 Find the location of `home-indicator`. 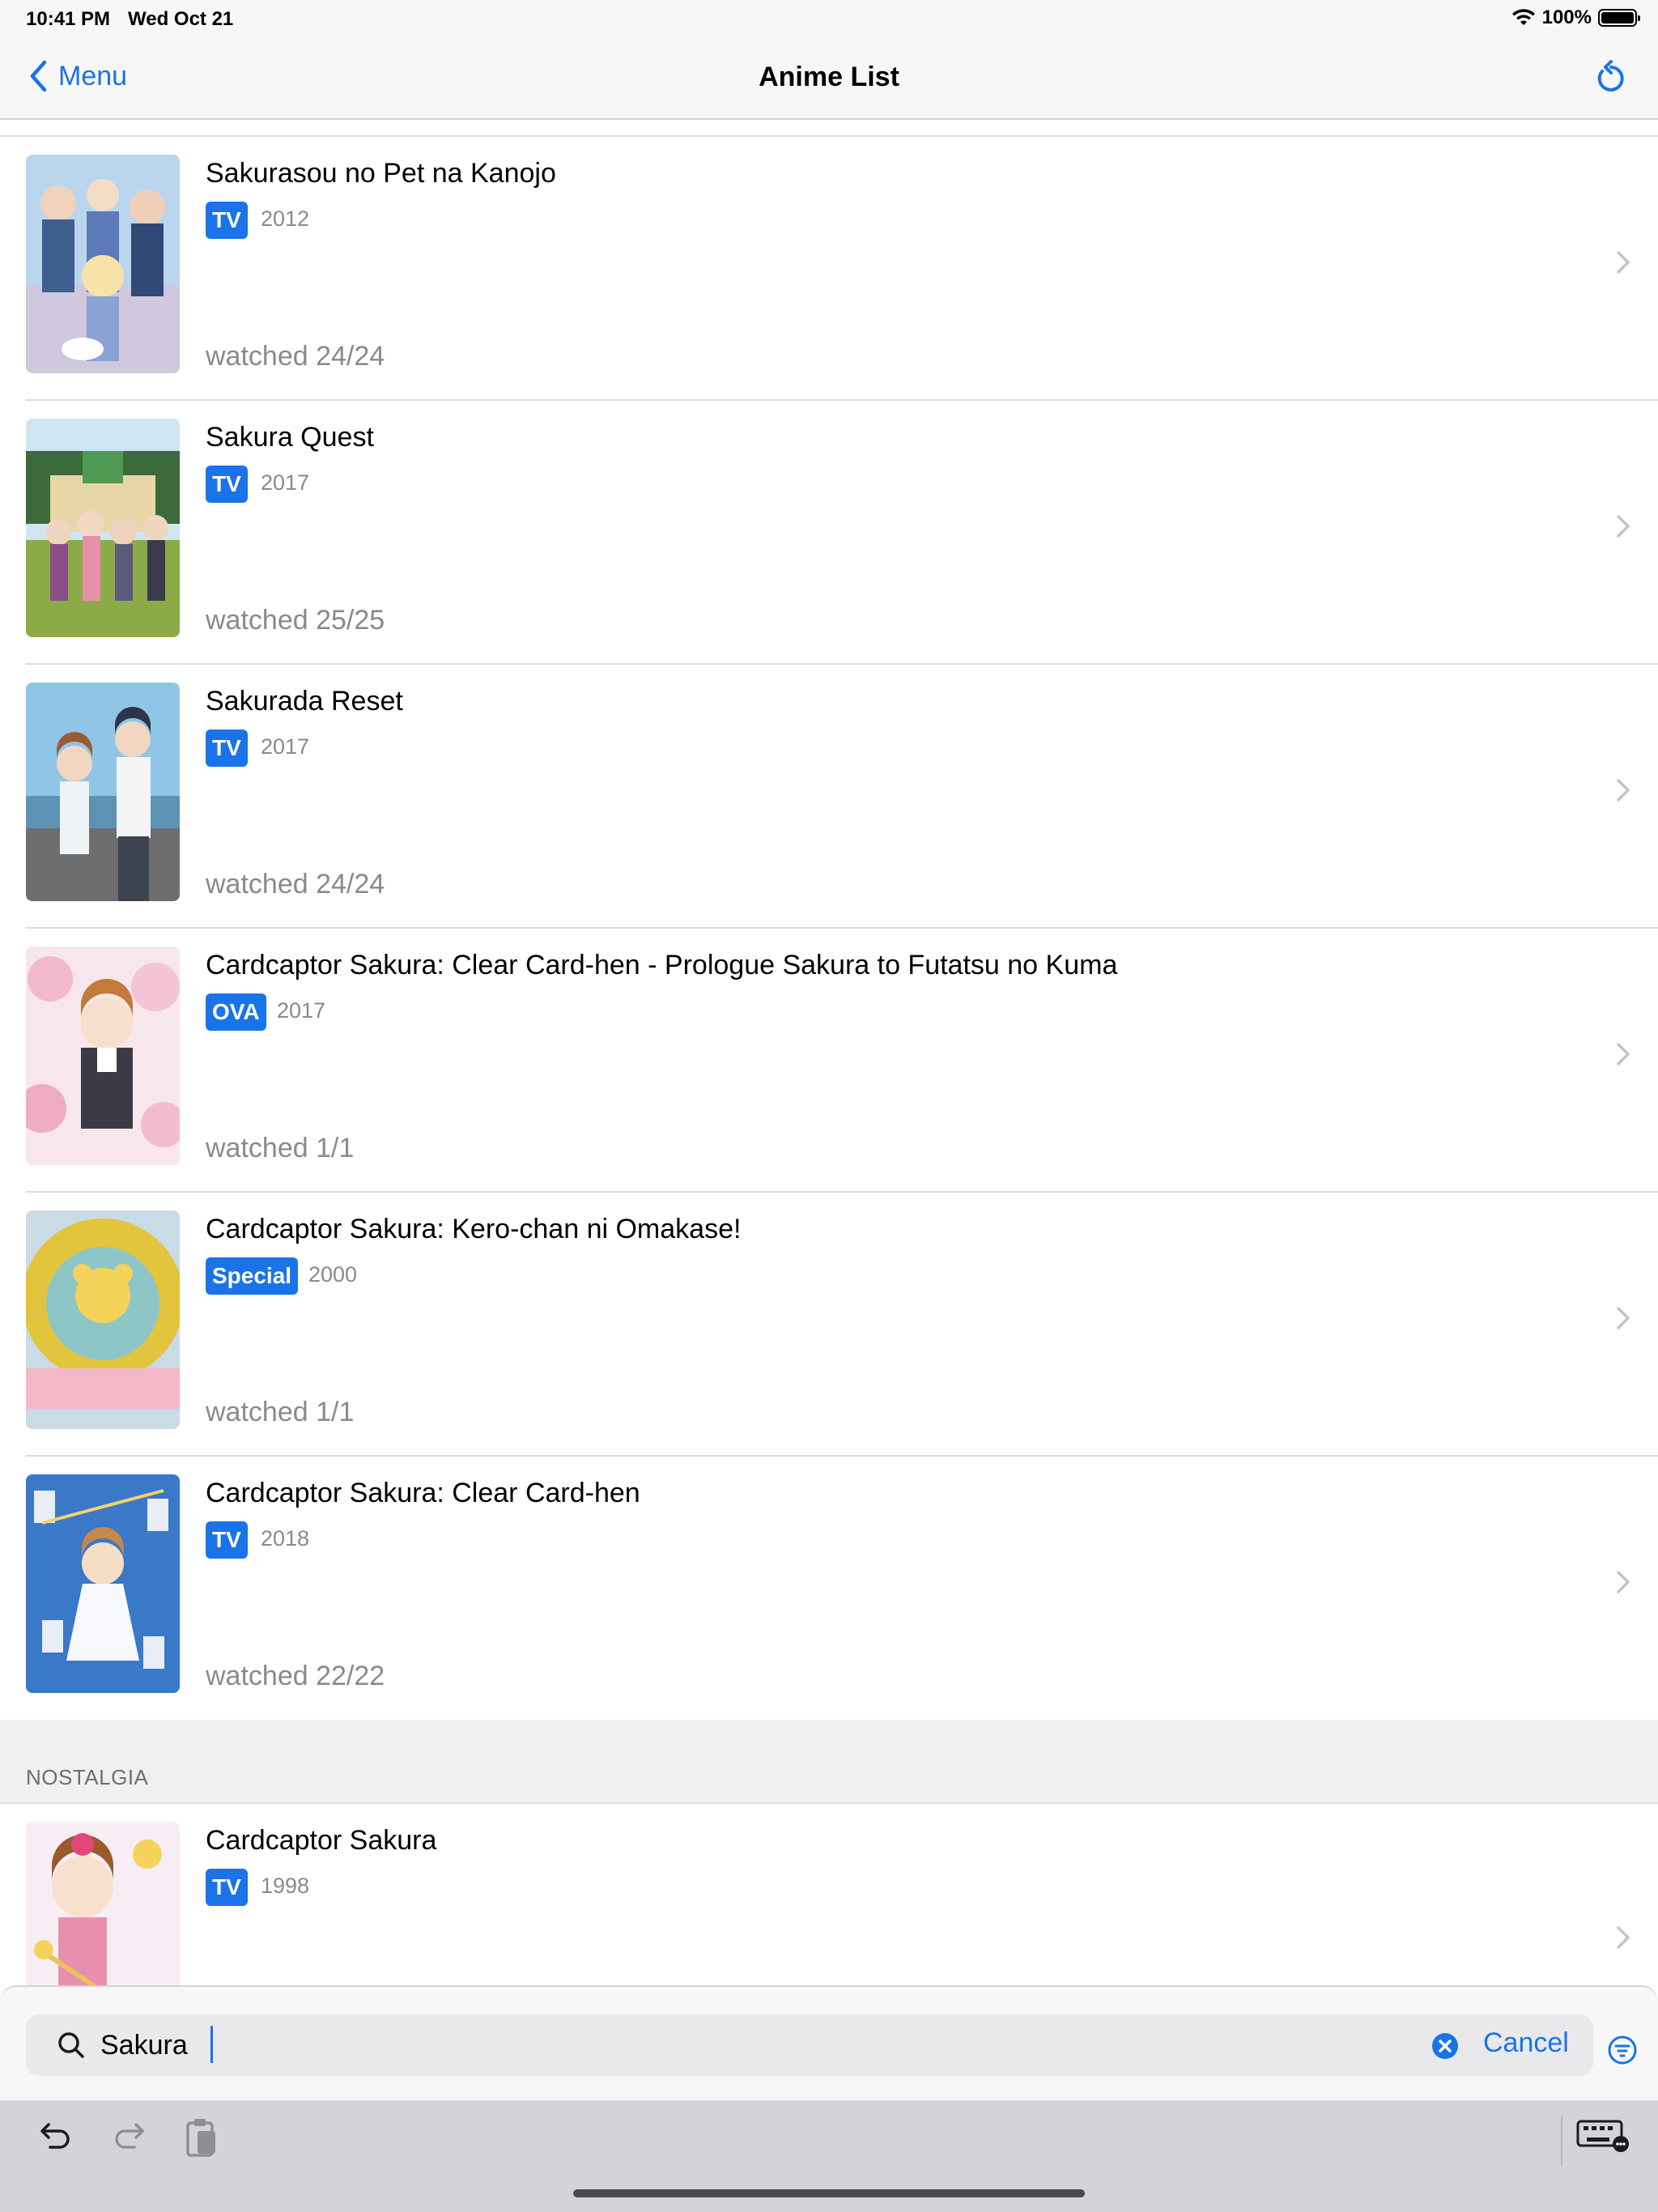

home-indicator is located at coordinates (829, 2193).